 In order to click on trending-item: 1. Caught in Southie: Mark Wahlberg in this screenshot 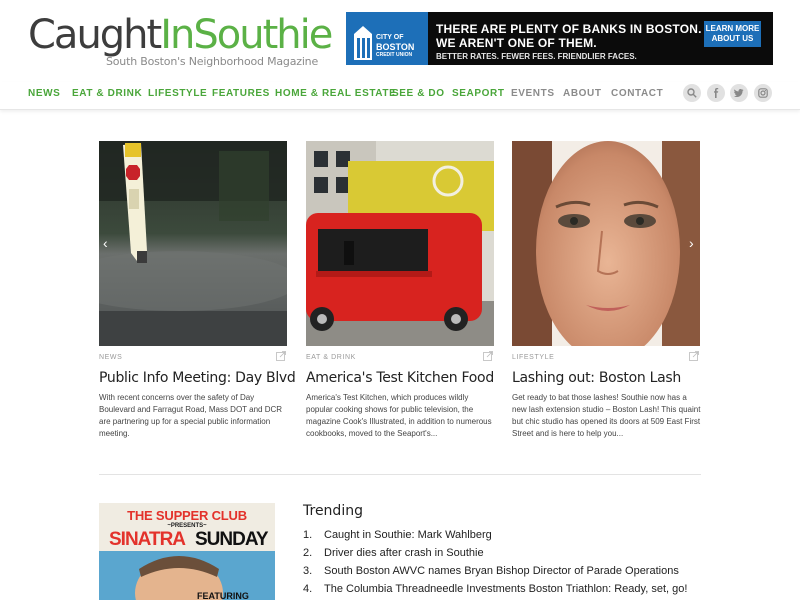, I will do `click(397, 535)`.